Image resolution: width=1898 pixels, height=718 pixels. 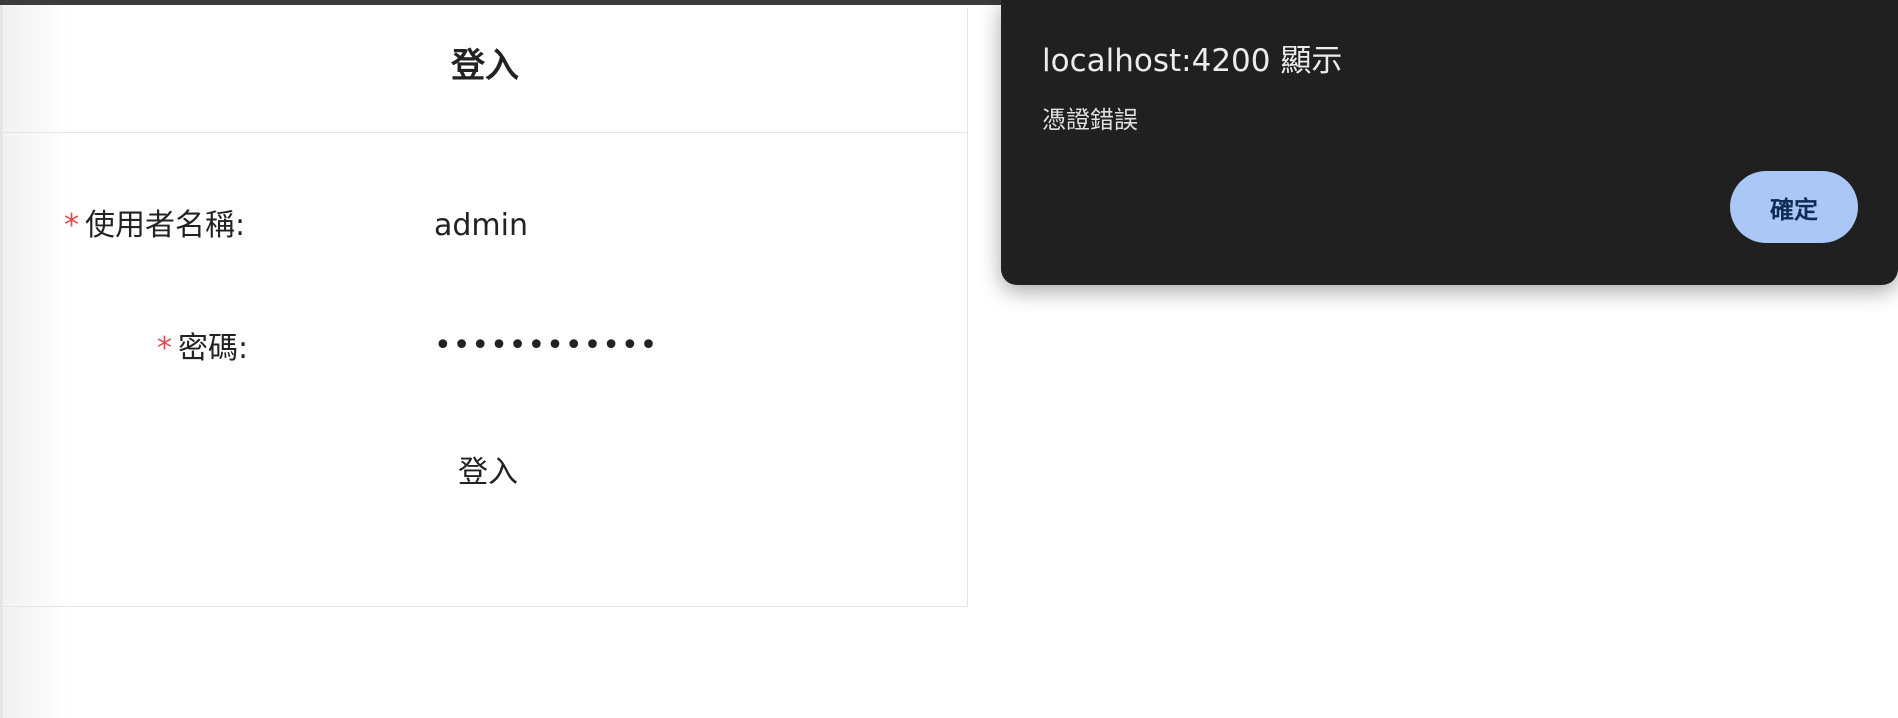 What do you see at coordinates (1794, 207) in the screenshot?
I see `confirm-button: 確定` at bounding box center [1794, 207].